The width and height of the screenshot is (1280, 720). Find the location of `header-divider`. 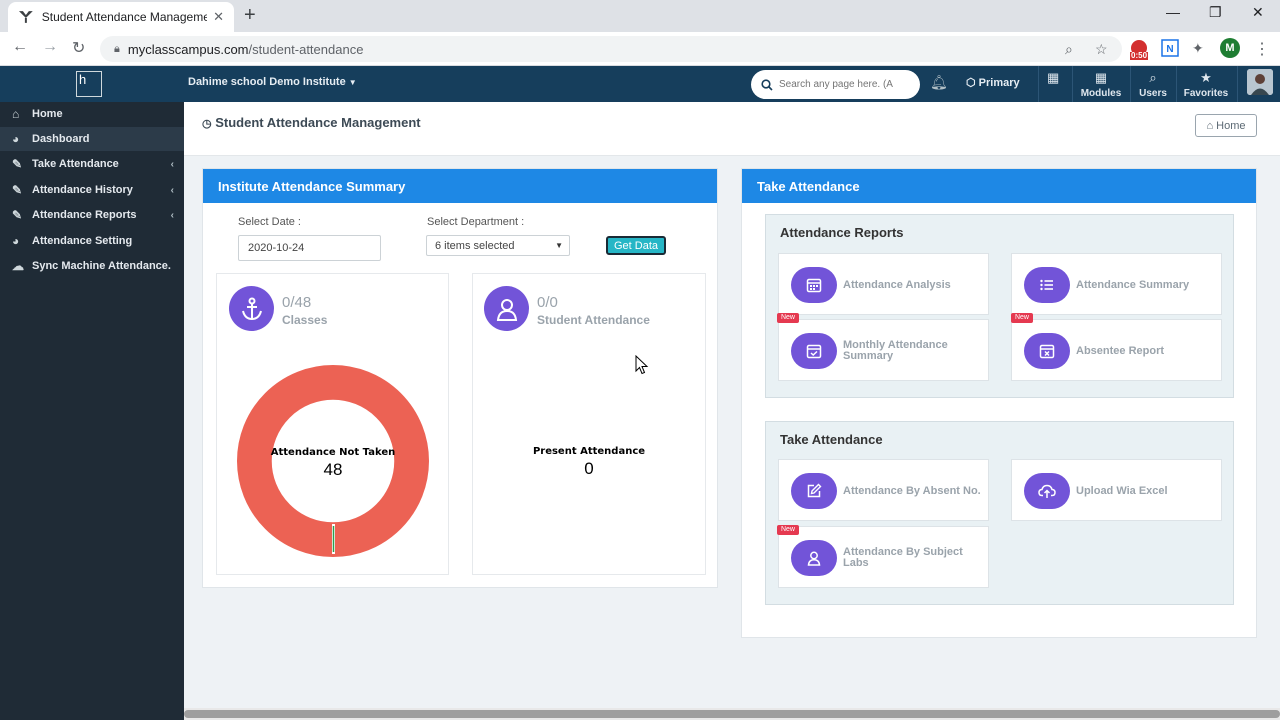

header-divider is located at coordinates (1176, 84).